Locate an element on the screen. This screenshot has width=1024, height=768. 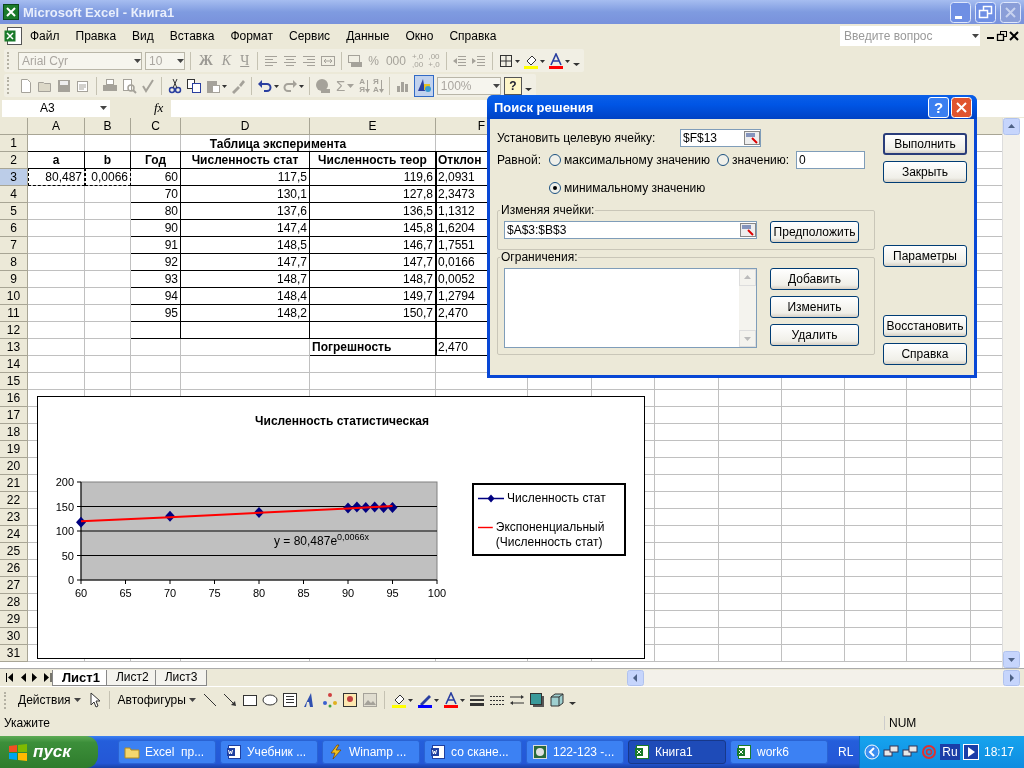
value-field: 0 is located at coordinates (830, 160).